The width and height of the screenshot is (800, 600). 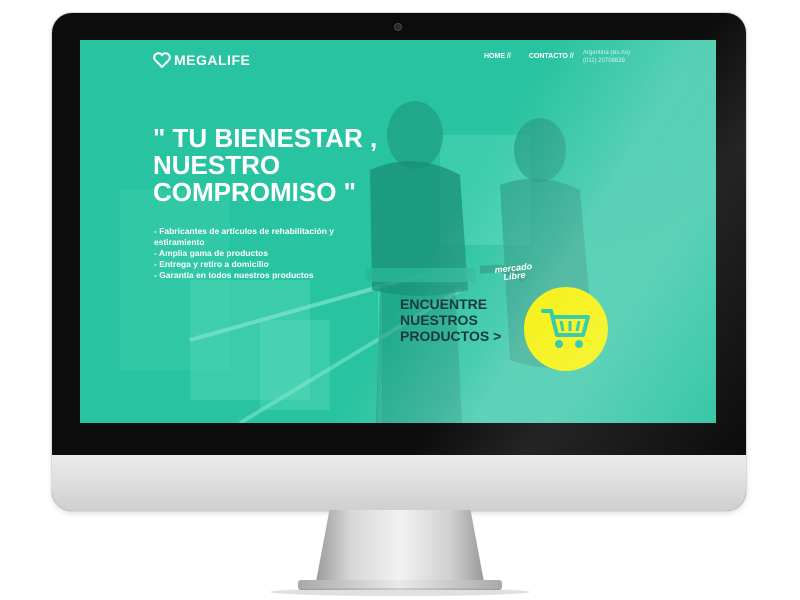 What do you see at coordinates (400, 546) in the screenshot?
I see `monitor-stand` at bounding box center [400, 546].